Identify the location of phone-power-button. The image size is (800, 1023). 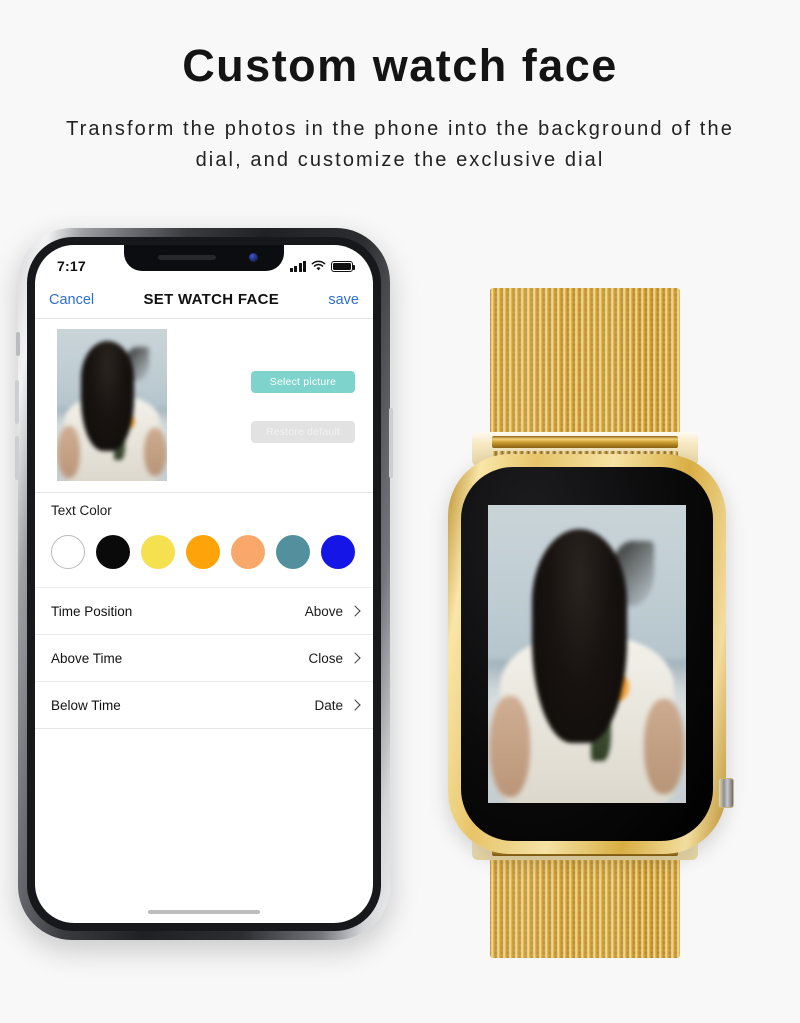
(391, 443).